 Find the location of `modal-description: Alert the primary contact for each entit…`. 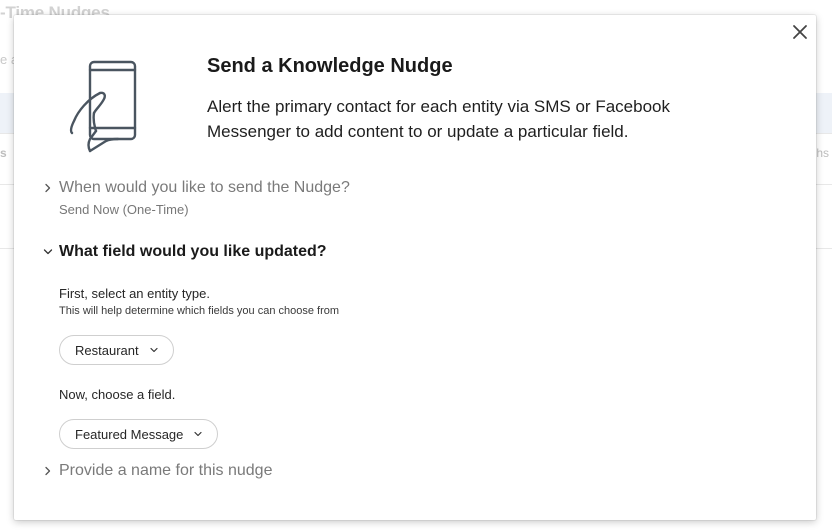

modal-description: Alert the primary contact for each entit… is located at coordinates (438, 119).